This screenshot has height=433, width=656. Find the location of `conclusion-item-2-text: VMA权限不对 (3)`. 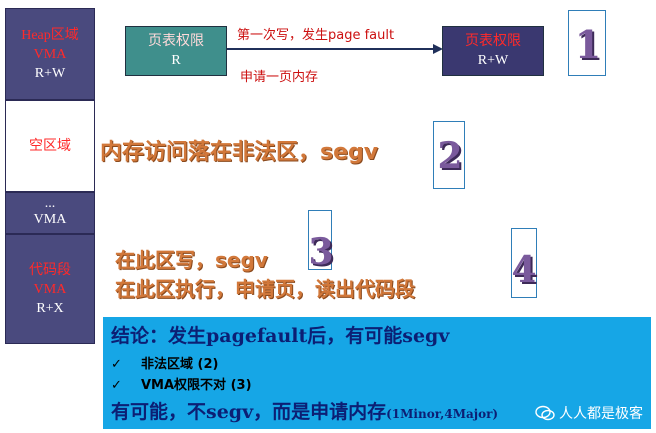

conclusion-item-2-text: VMA权限不对 (3) is located at coordinates (196, 385).